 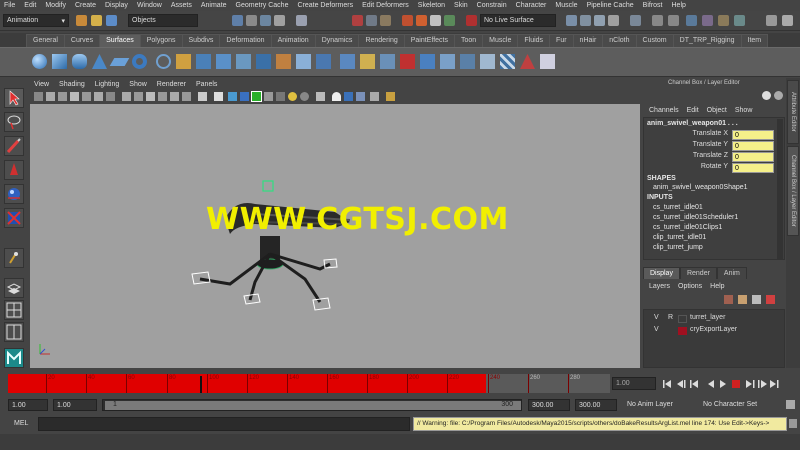 I want to click on layer-menu-layers: Layers, so click(x=659, y=286).